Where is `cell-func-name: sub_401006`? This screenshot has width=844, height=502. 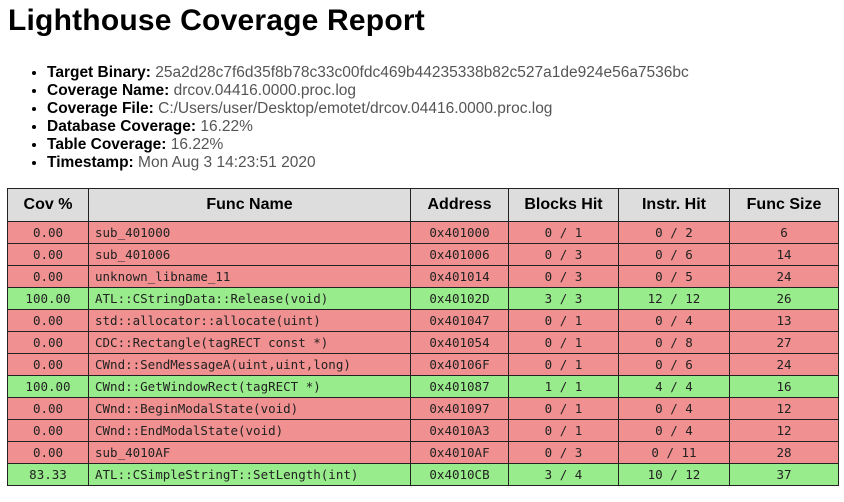
cell-func-name: sub_401006 is located at coordinates (249, 254).